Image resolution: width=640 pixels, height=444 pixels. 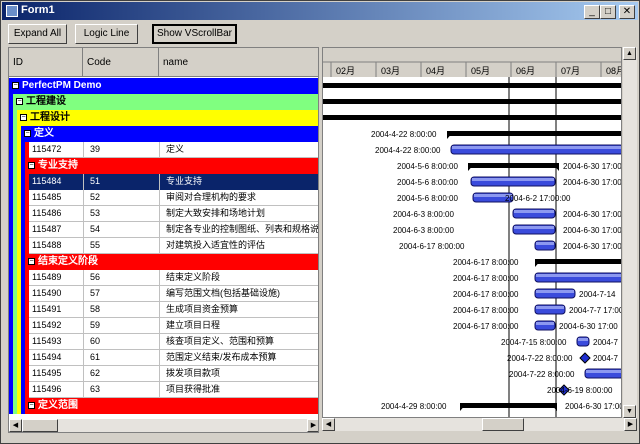 I want to click on cell-name: 编写范围文档(包括基础设施), so click(x=240, y=294).